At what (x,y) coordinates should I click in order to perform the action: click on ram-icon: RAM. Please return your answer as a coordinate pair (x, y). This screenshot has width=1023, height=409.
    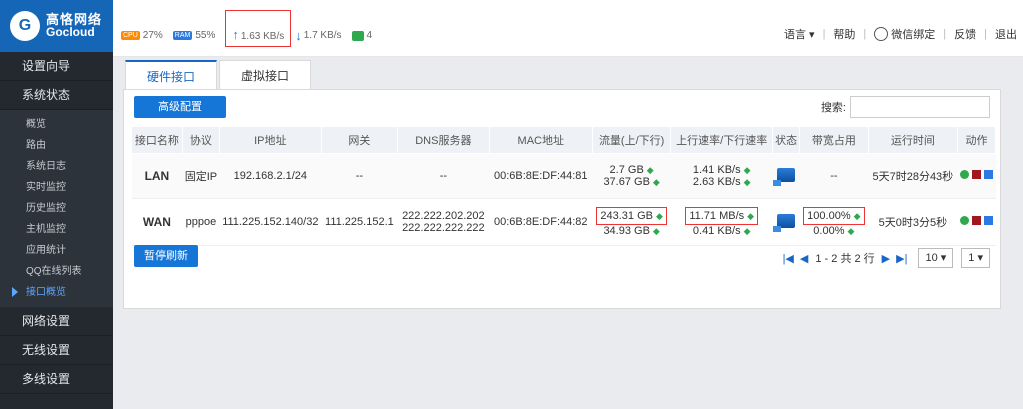
    Looking at the image, I should click on (182, 35).